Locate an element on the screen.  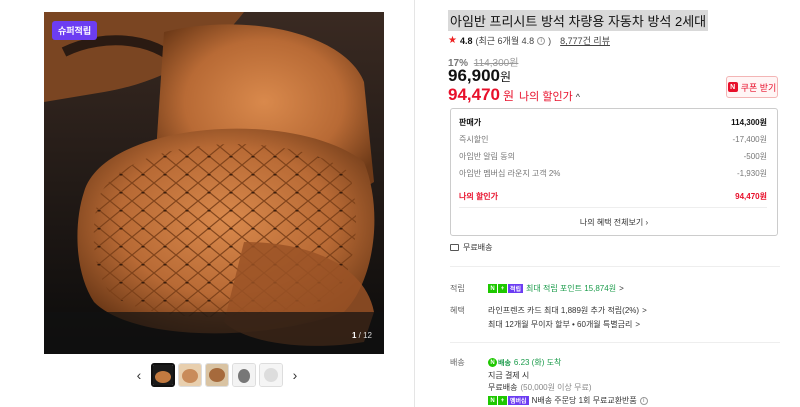
benefits-label: 혜택 is located at coordinates (457, 310).